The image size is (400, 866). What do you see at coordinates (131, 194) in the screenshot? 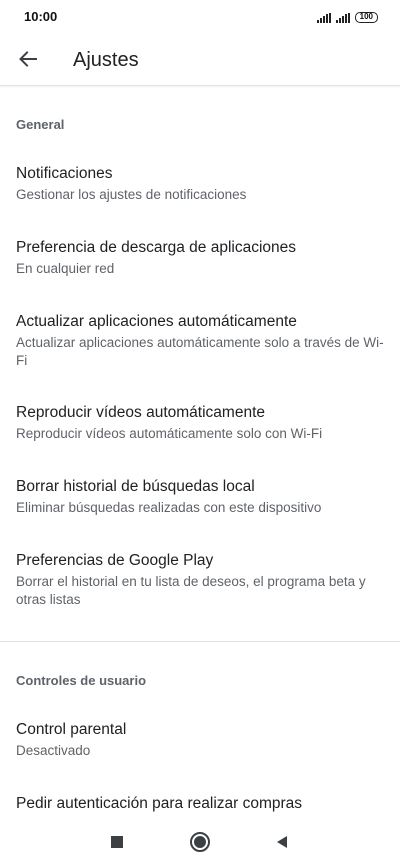
I see `setting-subtitle: Gestionar los ajustes de notificaciones` at bounding box center [131, 194].